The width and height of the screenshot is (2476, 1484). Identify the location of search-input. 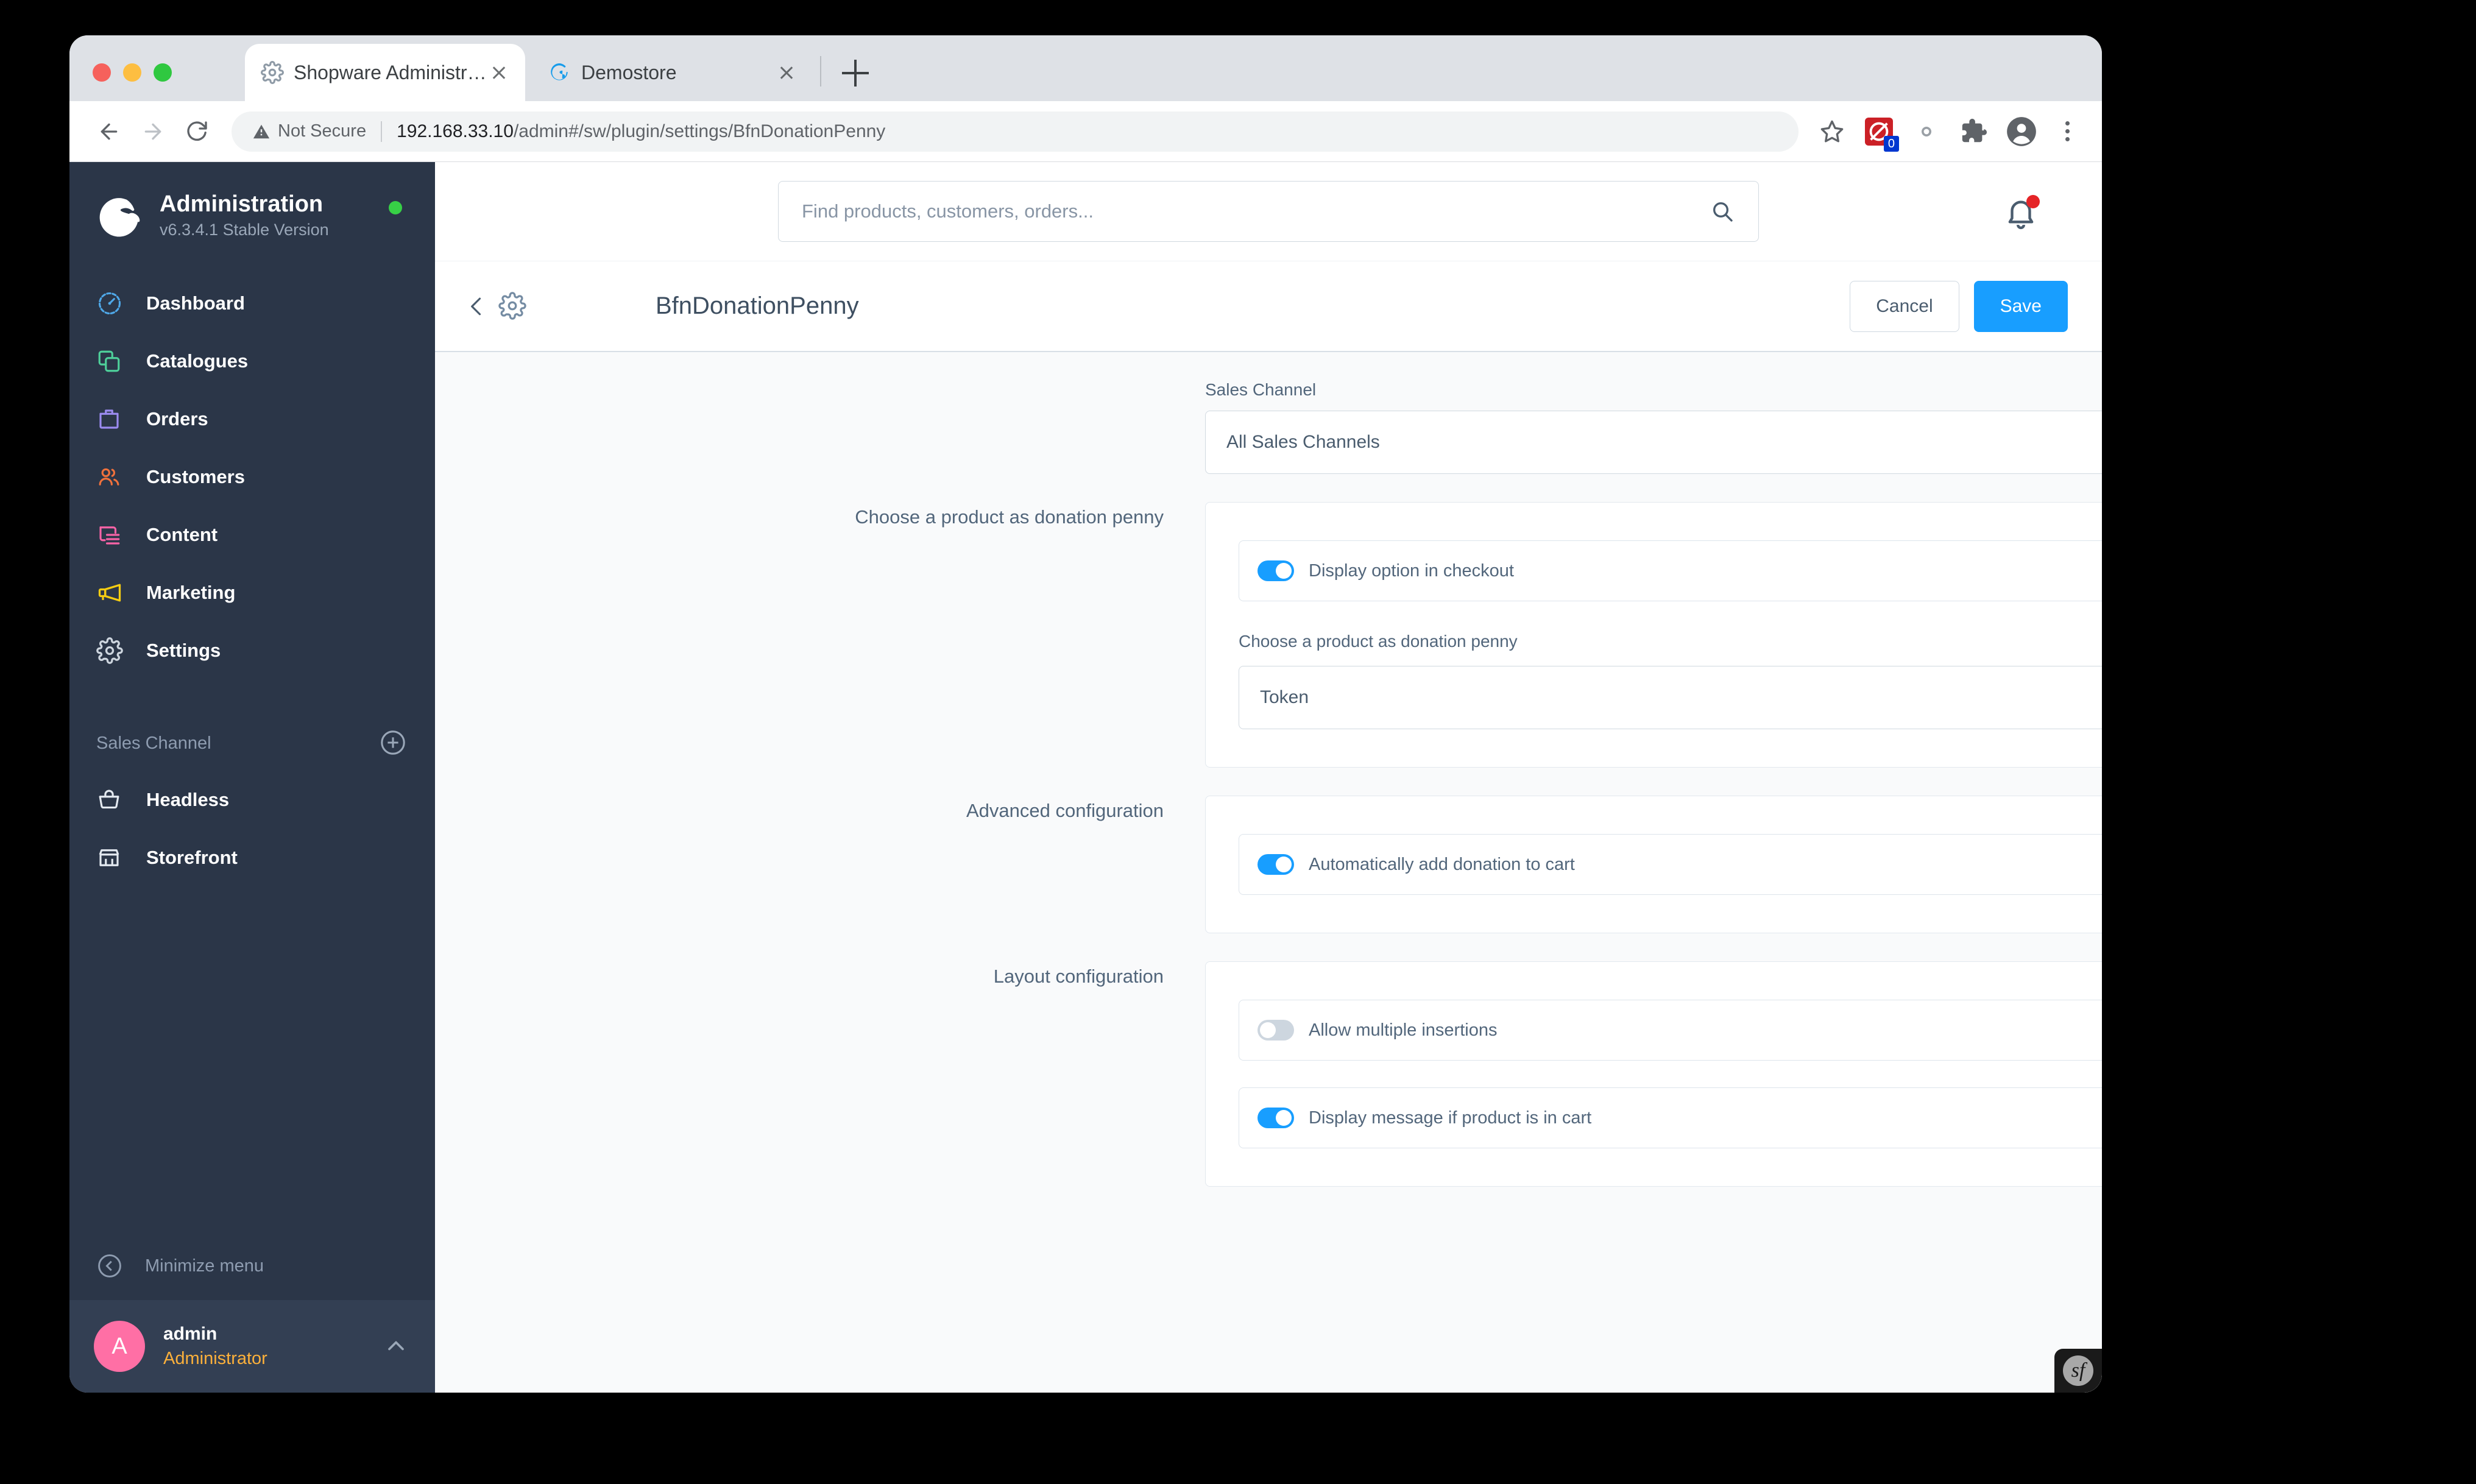
(1255, 211).